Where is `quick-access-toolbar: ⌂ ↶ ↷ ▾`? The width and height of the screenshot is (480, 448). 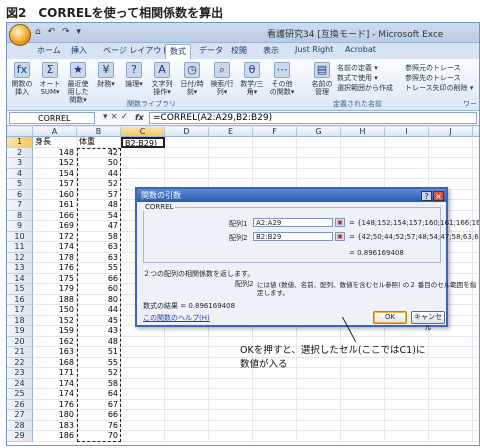
quick-access-toolbar: ⌂ ↶ ↷ ▾ is located at coordinates (59, 32).